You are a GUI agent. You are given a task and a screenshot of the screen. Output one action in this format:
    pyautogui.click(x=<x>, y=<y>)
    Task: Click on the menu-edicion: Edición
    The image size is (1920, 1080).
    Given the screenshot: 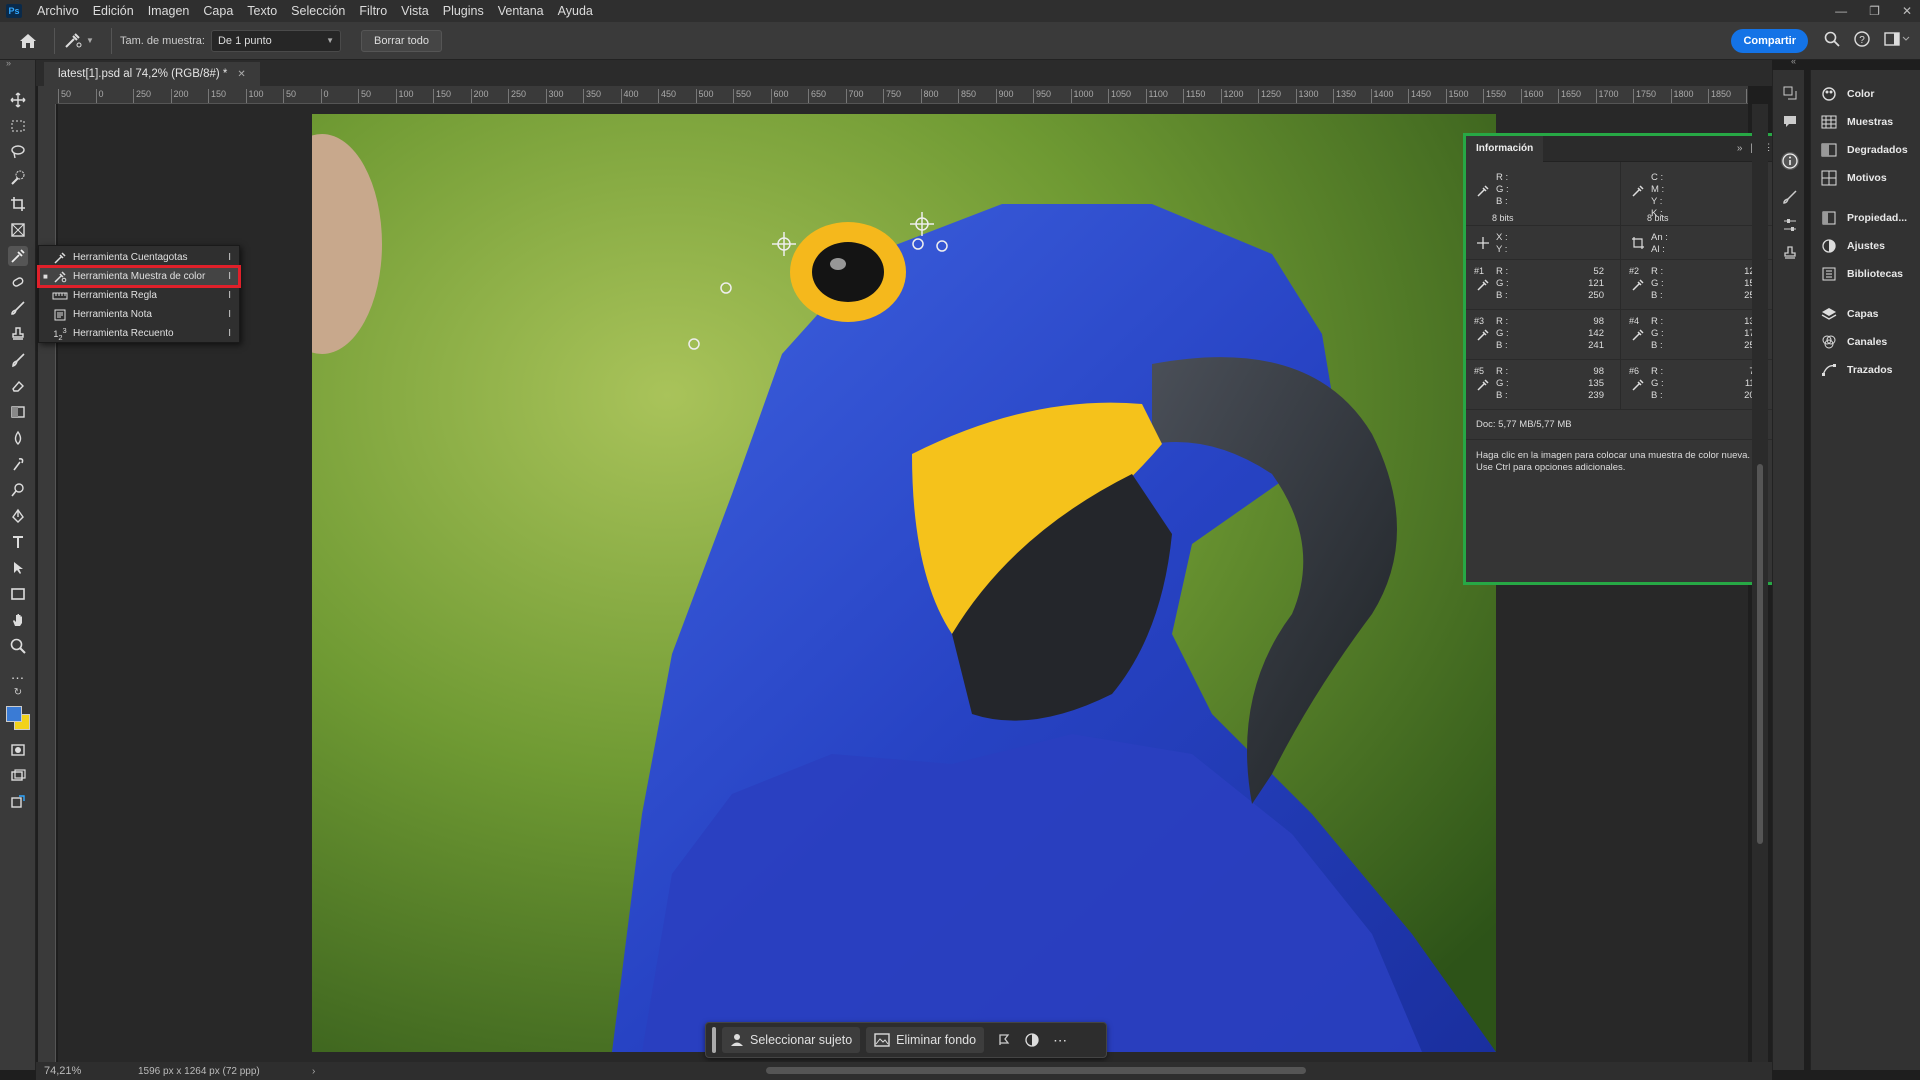 What is the action you would take?
    pyautogui.click(x=113, y=11)
    